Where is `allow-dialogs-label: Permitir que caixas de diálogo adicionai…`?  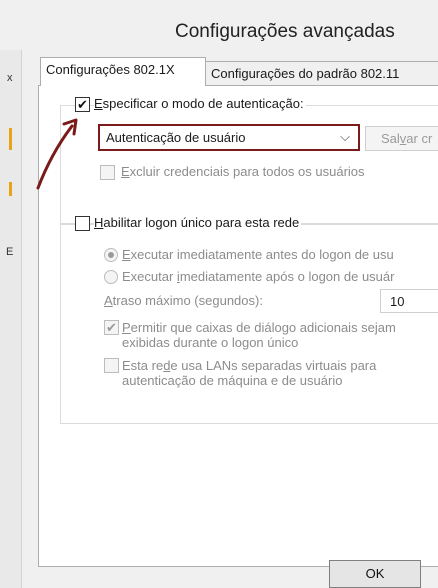
allow-dialogs-label: Permitir que caixas de diálogo adicionai… is located at coordinates (280, 335).